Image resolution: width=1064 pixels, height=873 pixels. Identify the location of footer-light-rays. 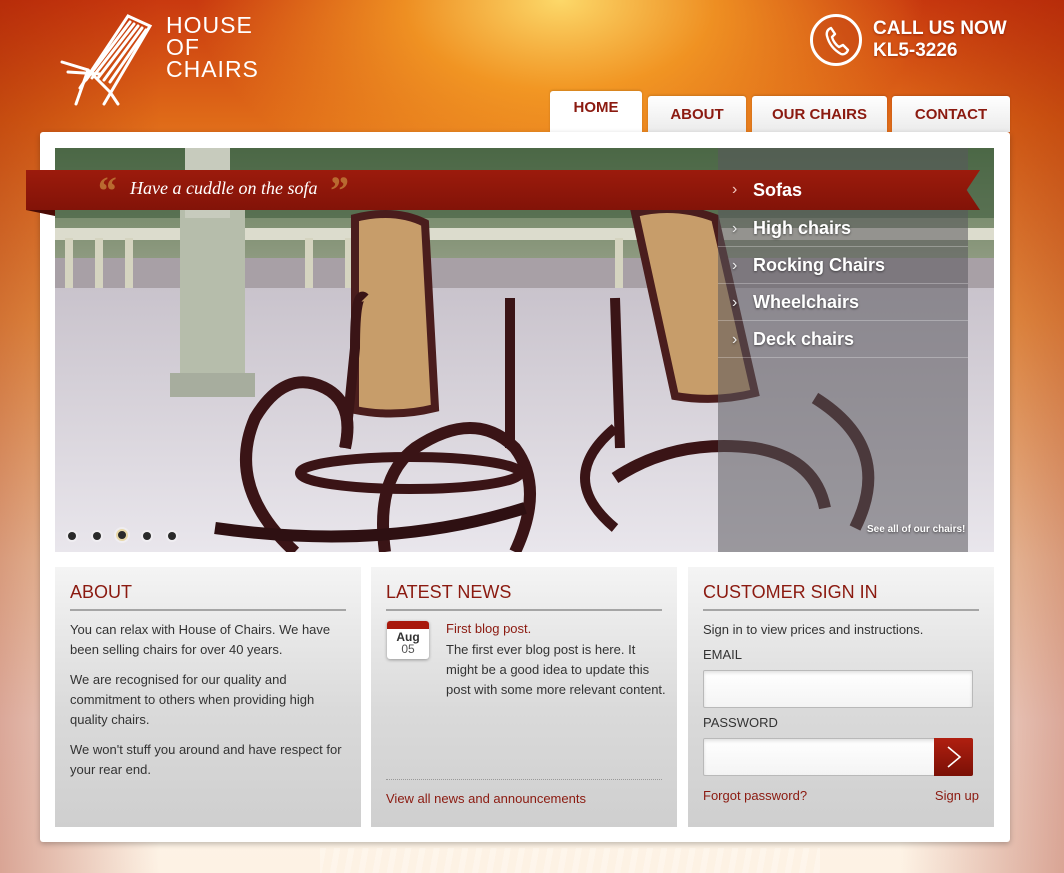
(570, 860).